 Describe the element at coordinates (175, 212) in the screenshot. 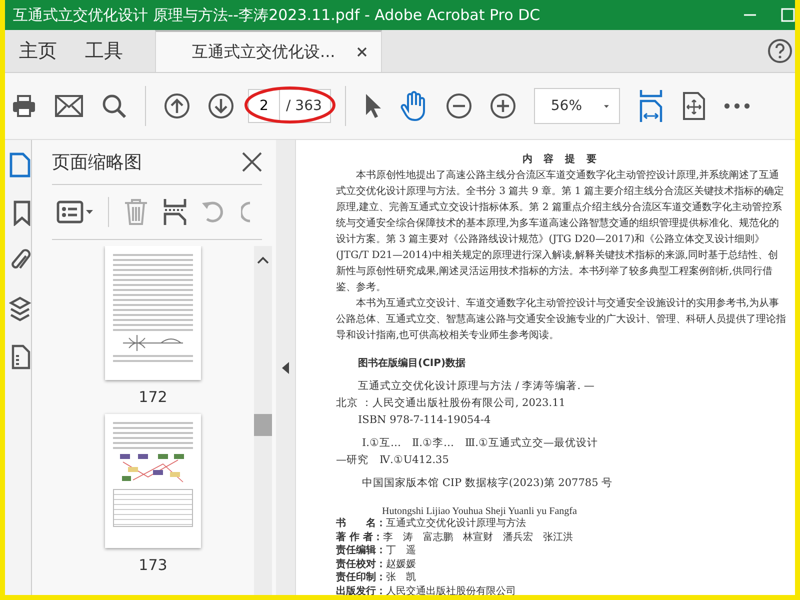

I see `insert-page-icon` at that location.